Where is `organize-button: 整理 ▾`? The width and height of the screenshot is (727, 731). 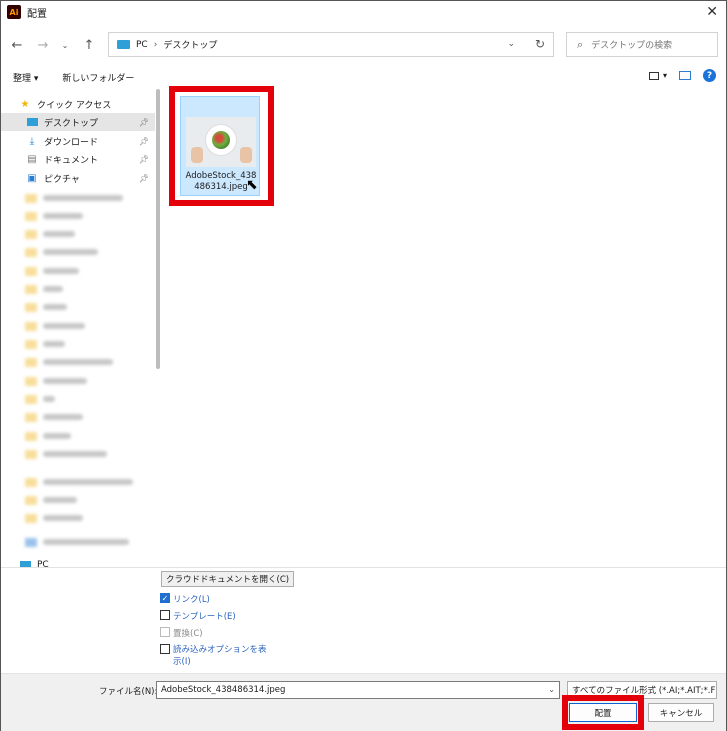
organize-button: 整理 ▾ is located at coordinates (25, 77).